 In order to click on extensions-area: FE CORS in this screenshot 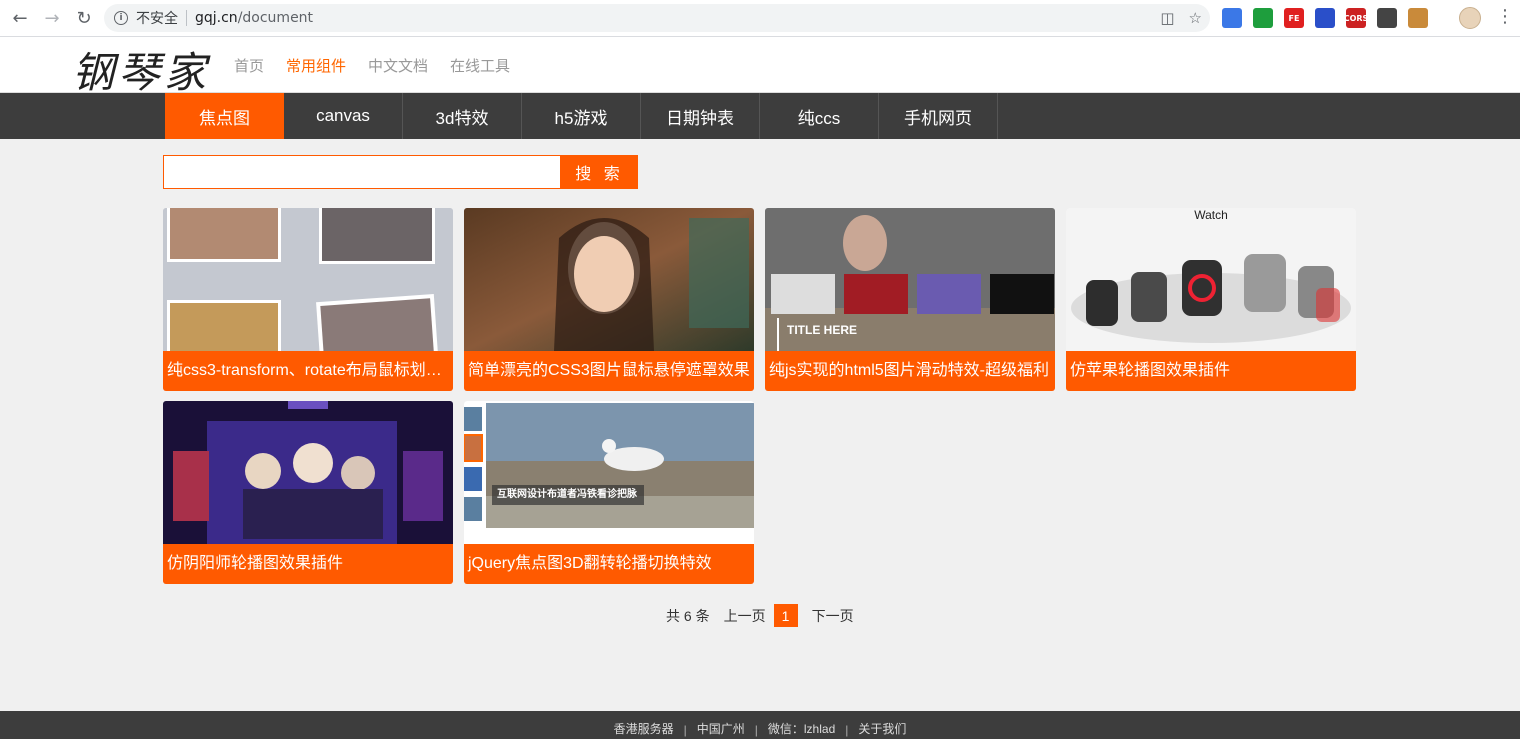, I will do `click(1325, 18)`.